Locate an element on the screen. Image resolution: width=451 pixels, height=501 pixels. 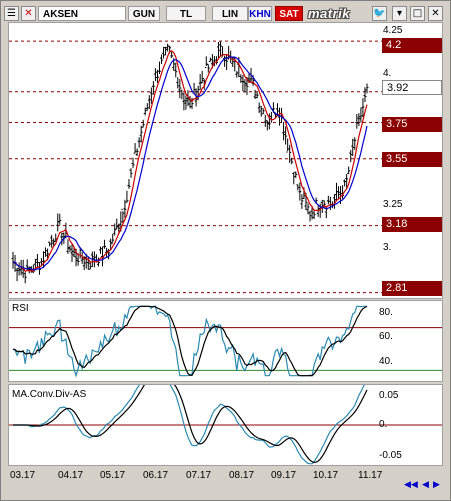
month-label: 08.17 is located at coordinates (242, 475).